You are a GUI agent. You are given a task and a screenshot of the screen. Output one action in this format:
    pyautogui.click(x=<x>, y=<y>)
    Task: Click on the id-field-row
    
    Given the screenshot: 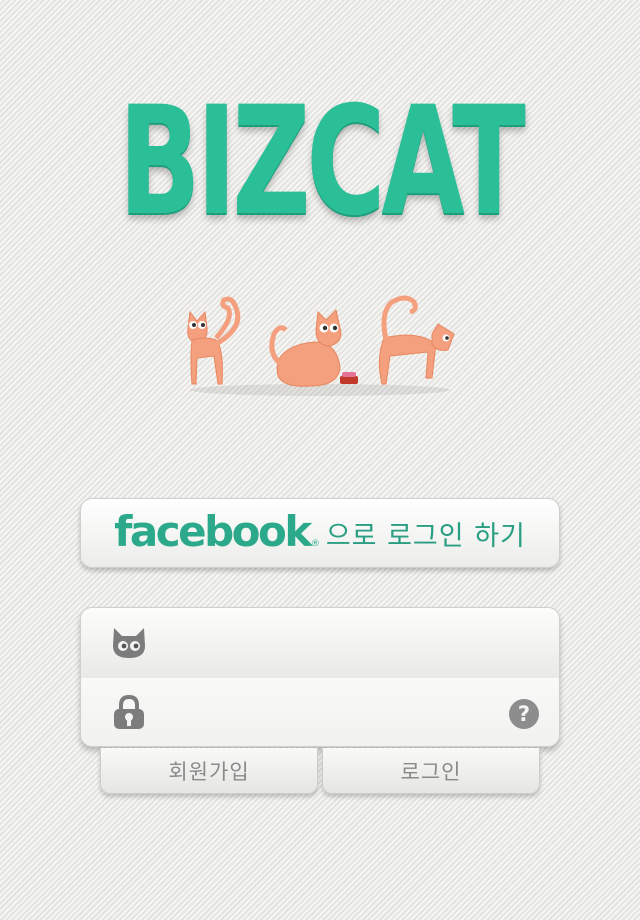 What is the action you would take?
    pyautogui.click(x=320, y=643)
    